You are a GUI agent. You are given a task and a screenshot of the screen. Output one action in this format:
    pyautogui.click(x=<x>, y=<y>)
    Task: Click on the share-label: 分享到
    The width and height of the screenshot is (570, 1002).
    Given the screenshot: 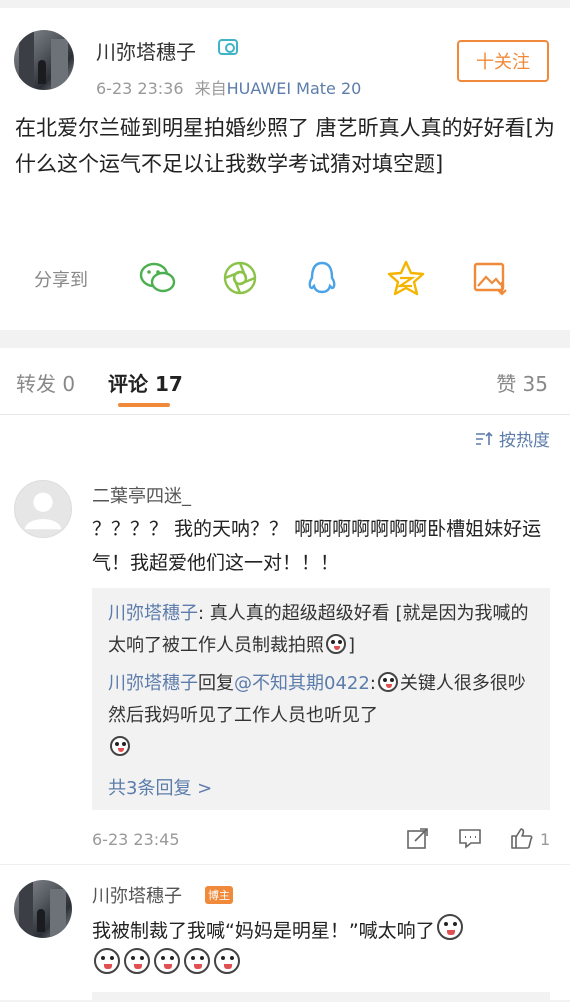 What is the action you would take?
    pyautogui.click(x=61, y=280)
    